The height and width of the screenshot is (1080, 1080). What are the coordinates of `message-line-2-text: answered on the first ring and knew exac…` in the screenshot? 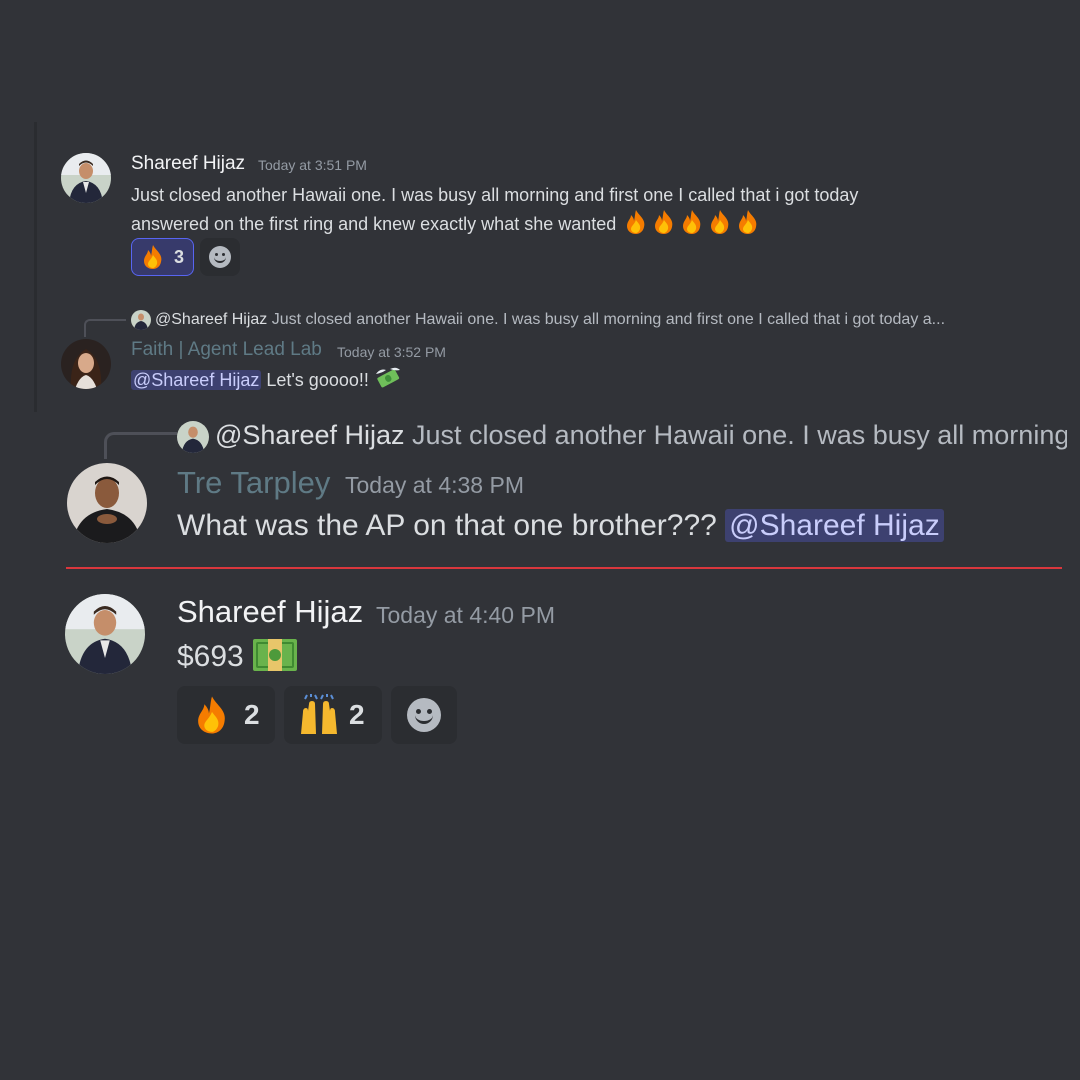 It's located at (374, 224).